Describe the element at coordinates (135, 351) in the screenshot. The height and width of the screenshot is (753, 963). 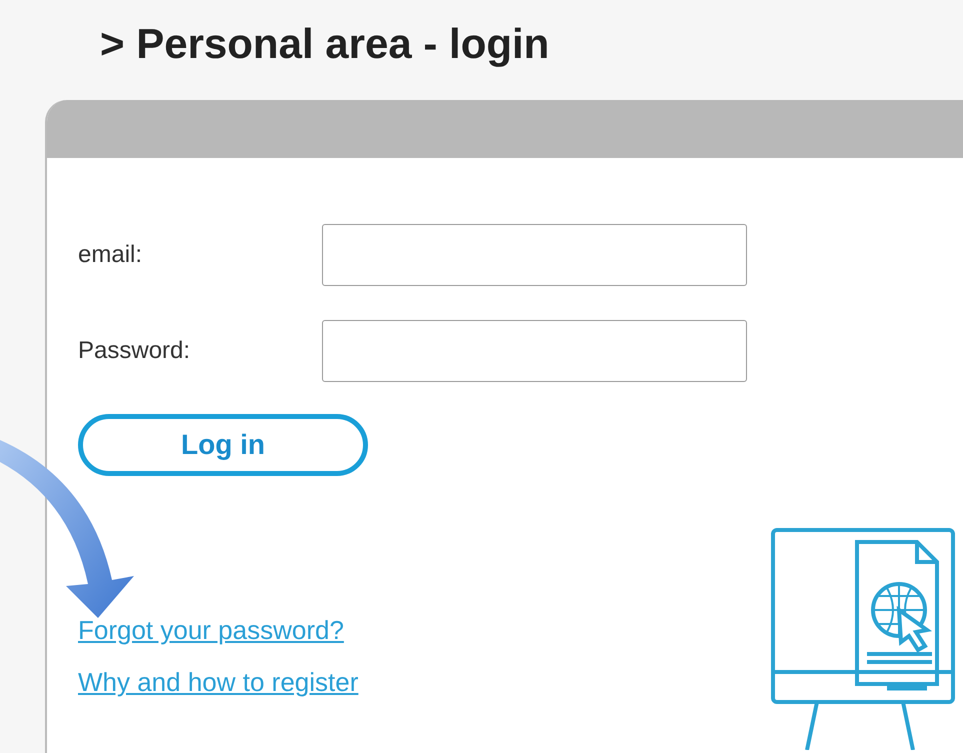
I see `field-label: Password:` at that location.